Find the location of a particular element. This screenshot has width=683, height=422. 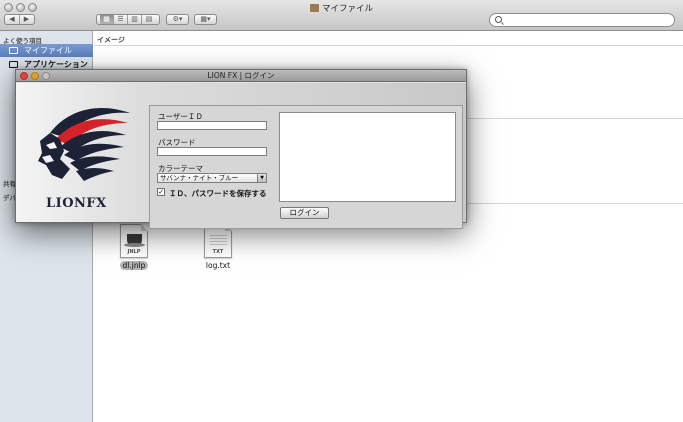

brand-logo-text: LIONFX is located at coordinates (76, 203).